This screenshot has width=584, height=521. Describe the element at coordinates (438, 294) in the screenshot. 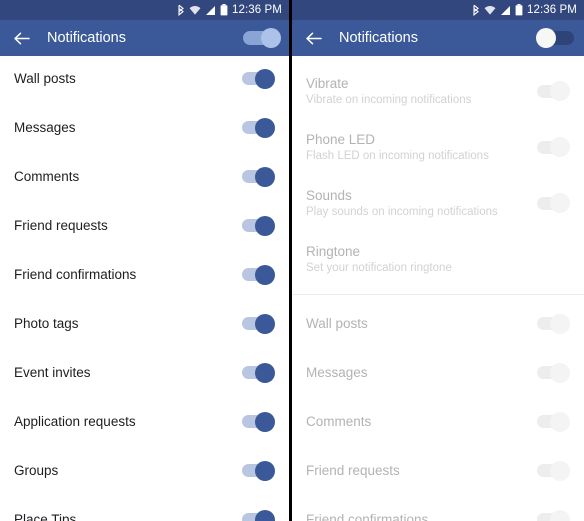

I see `section-divider` at that location.